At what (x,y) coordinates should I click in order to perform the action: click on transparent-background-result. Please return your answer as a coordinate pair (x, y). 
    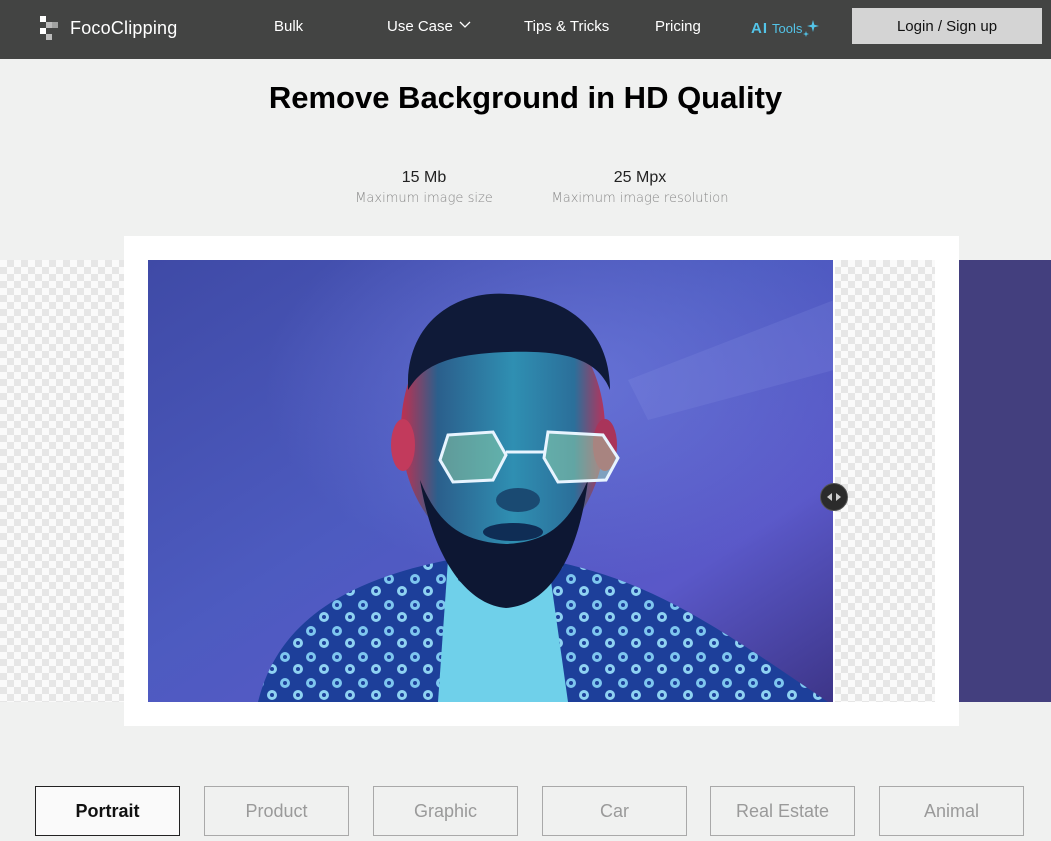
    Looking at the image, I should click on (884, 481).